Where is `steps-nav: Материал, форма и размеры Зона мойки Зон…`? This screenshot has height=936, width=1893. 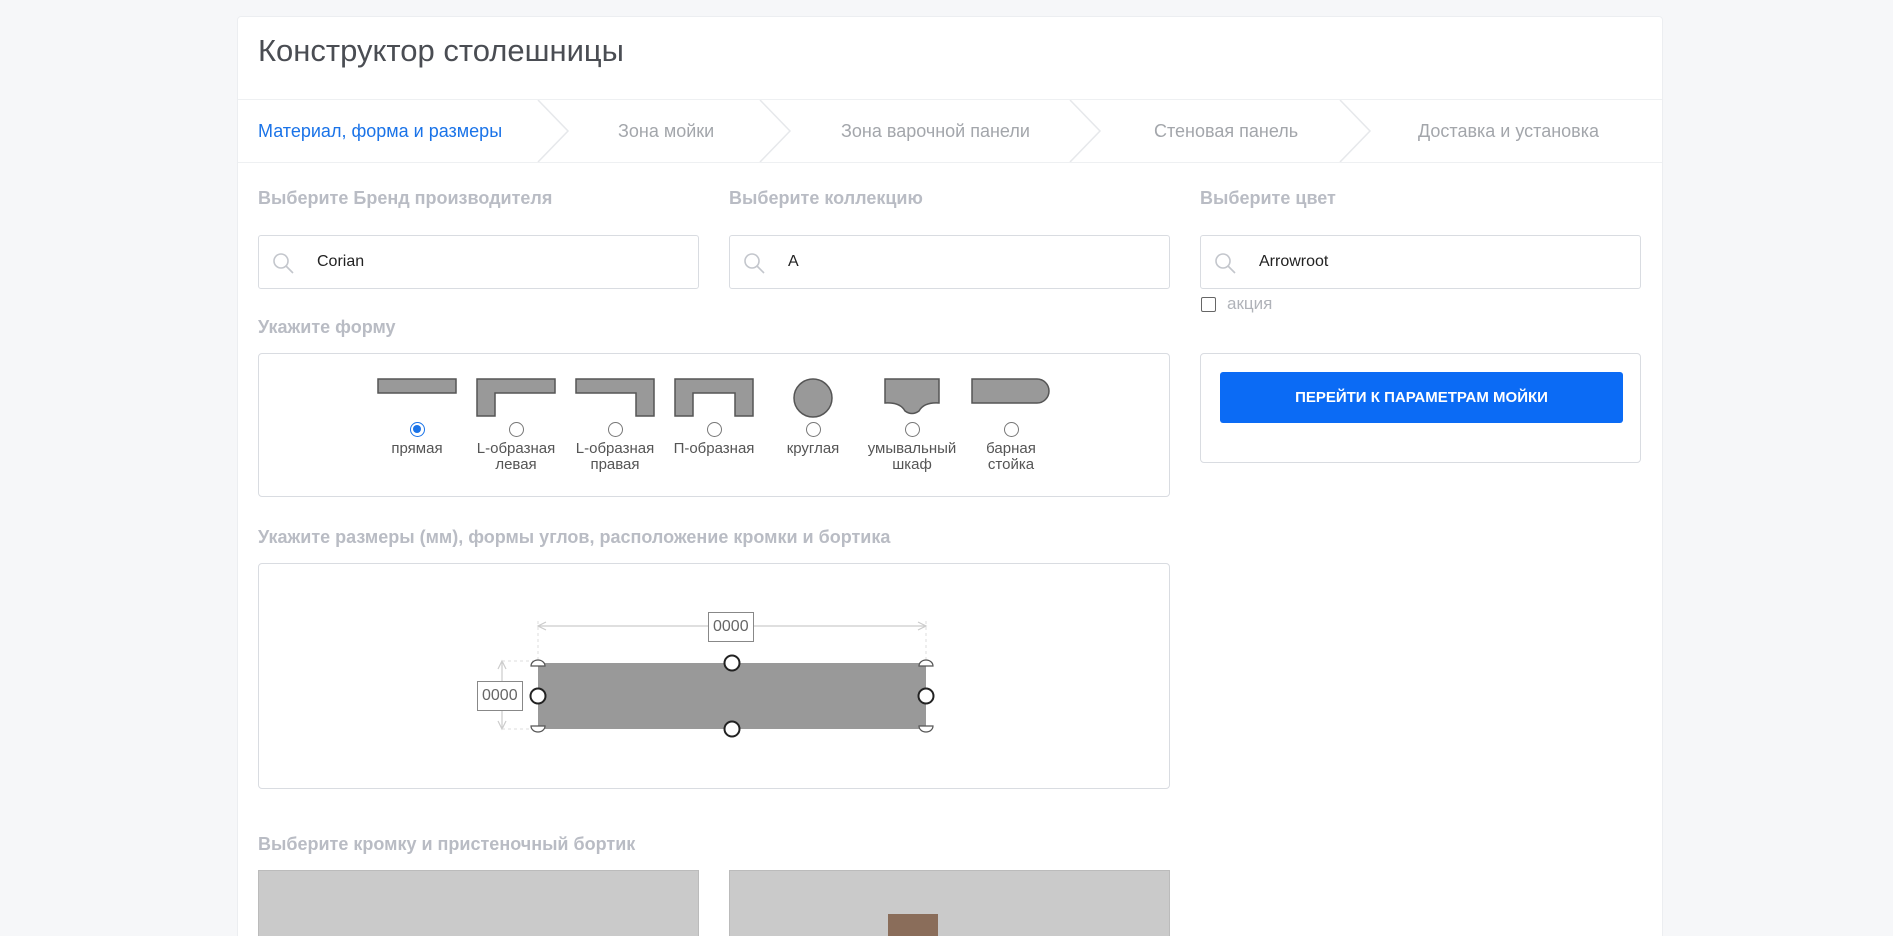
steps-nav: Материал, форма и размеры Зона мойки Зон… is located at coordinates (950, 131).